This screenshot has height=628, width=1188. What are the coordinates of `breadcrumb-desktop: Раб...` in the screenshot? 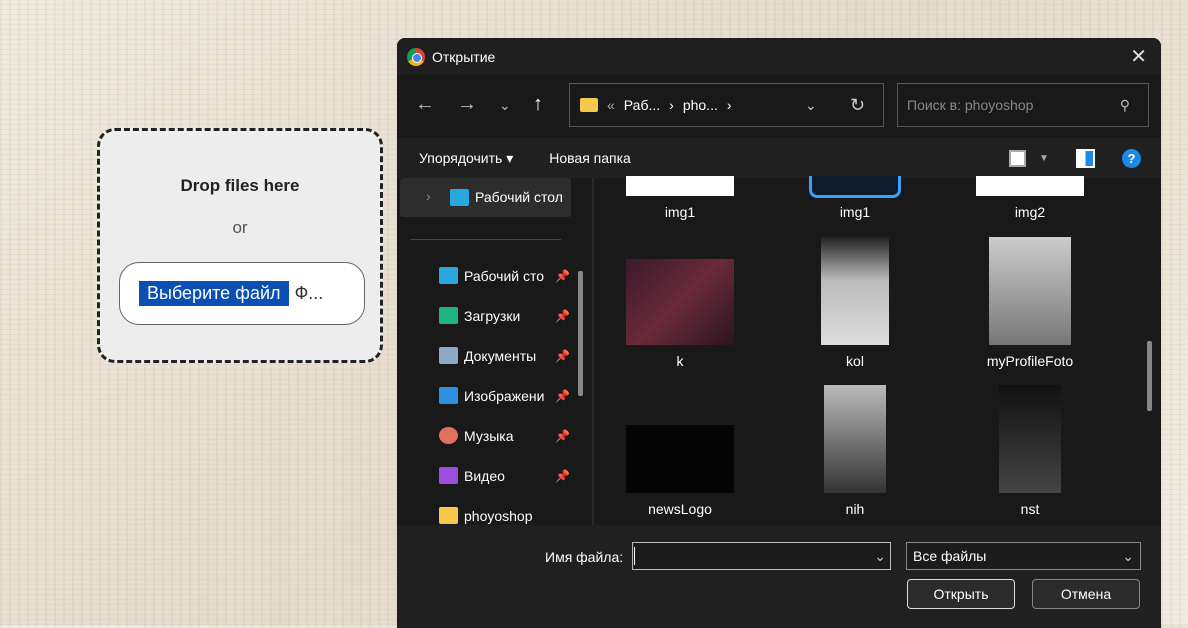 It's located at (642, 105).